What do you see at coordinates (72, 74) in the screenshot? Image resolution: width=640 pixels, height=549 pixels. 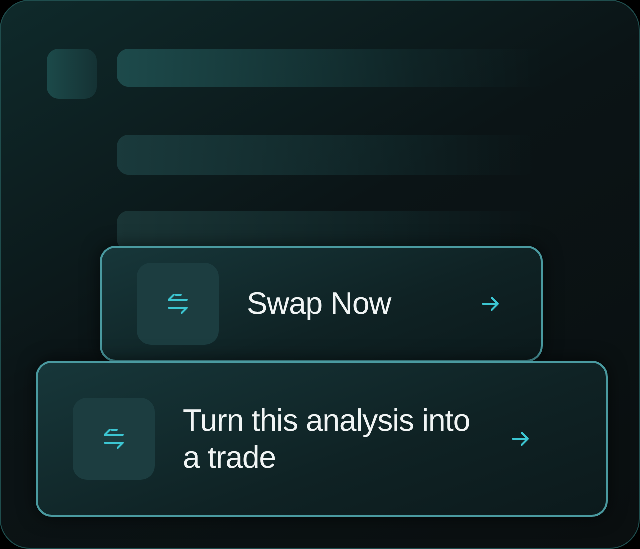 I see `skeleton-avatar` at bounding box center [72, 74].